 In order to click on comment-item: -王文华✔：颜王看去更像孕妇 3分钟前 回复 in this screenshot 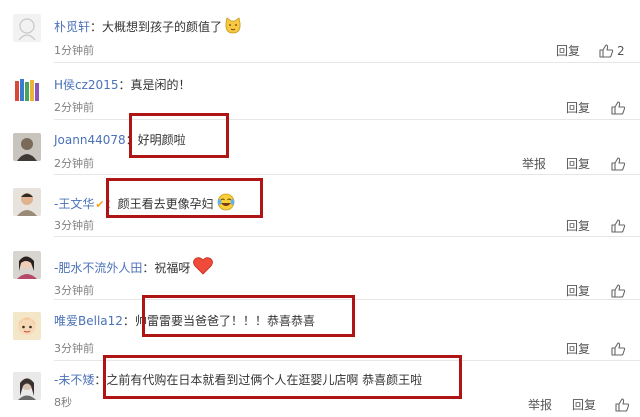, I will do `click(320, 206)`.